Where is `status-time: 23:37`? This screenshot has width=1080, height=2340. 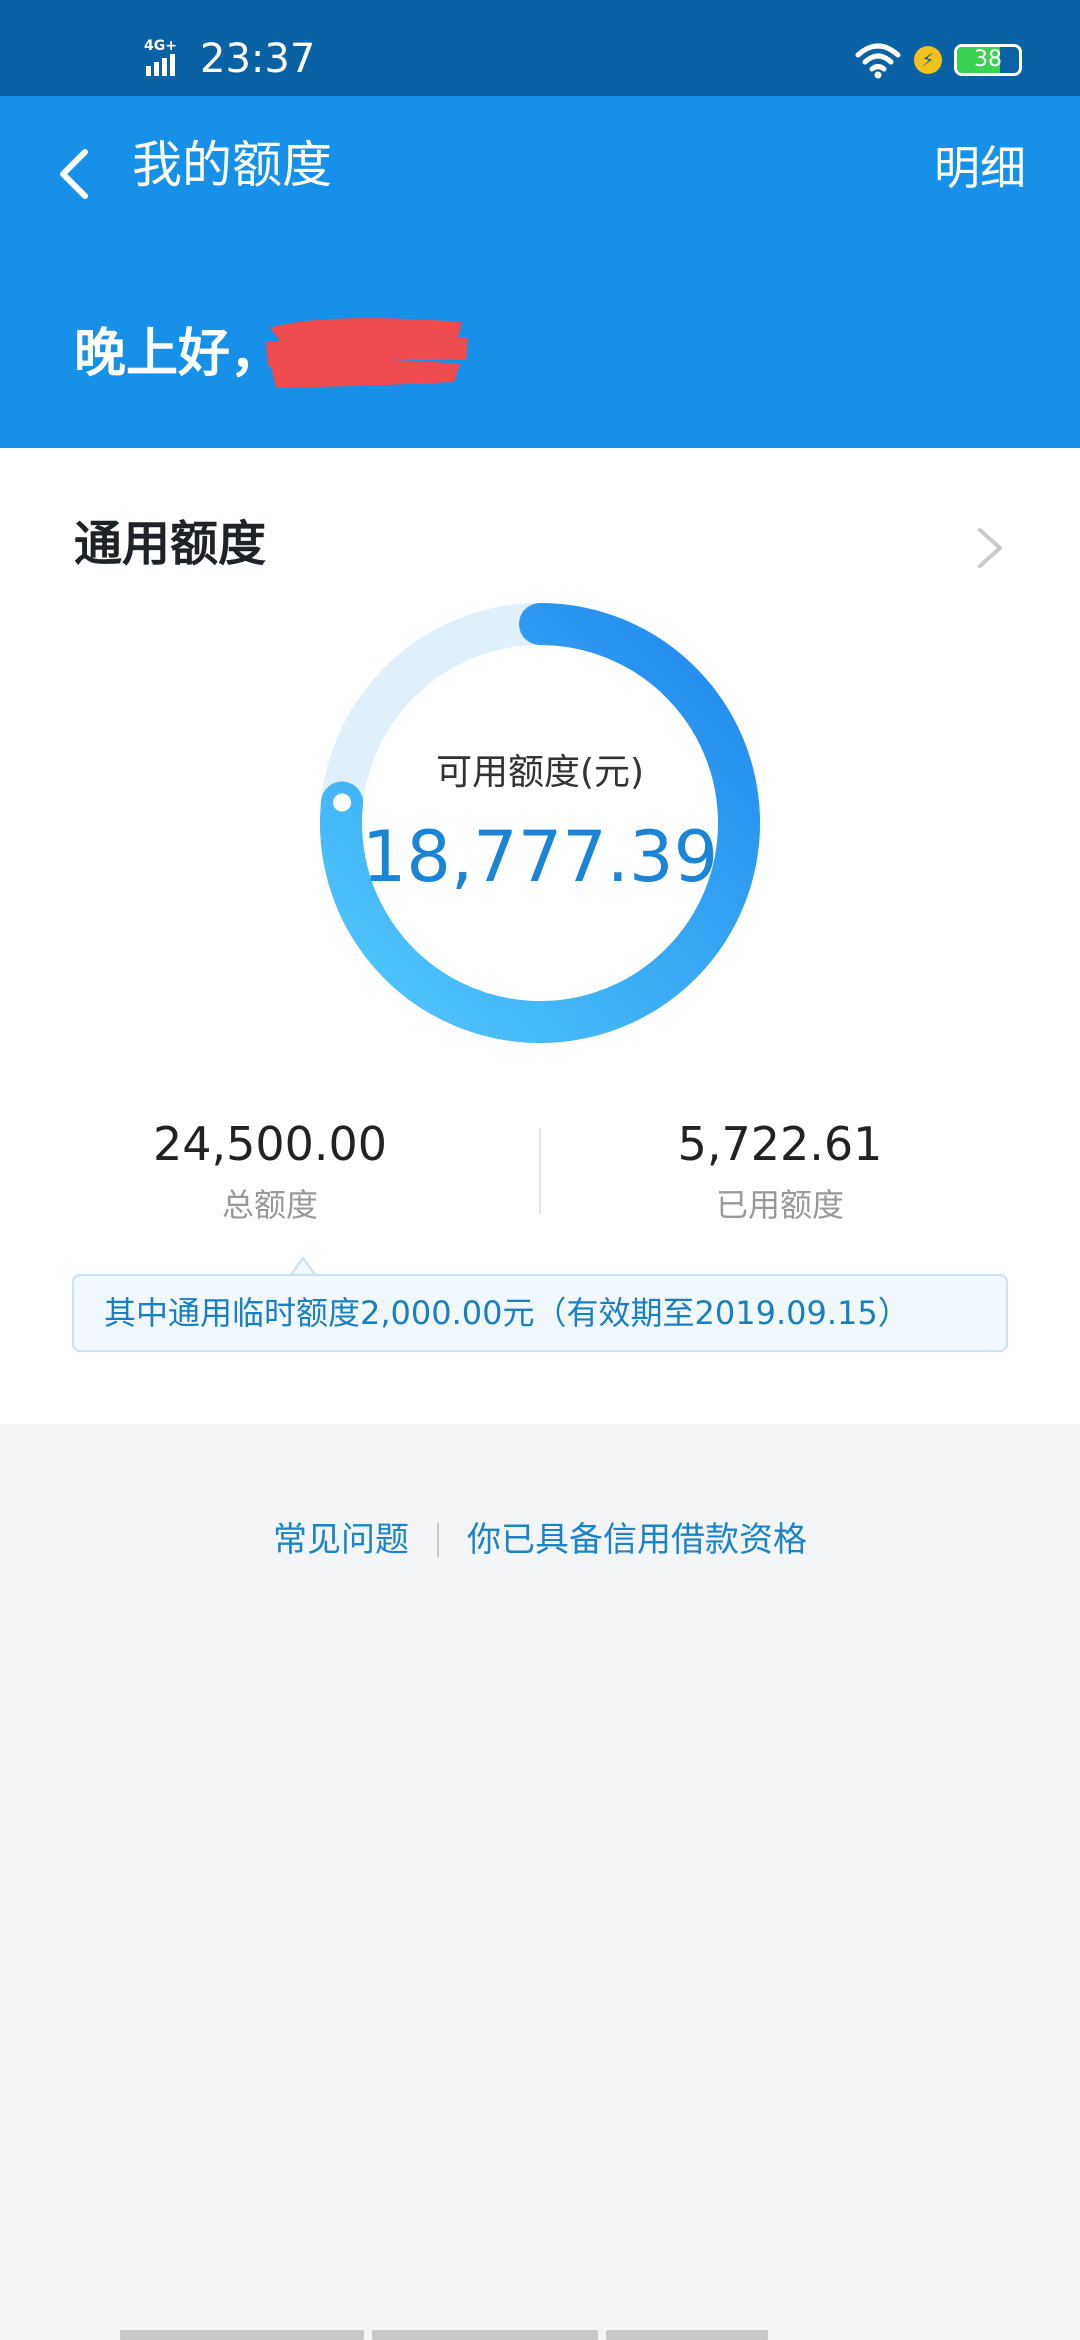
status-time: 23:37 is located at coordinates (258, 59).